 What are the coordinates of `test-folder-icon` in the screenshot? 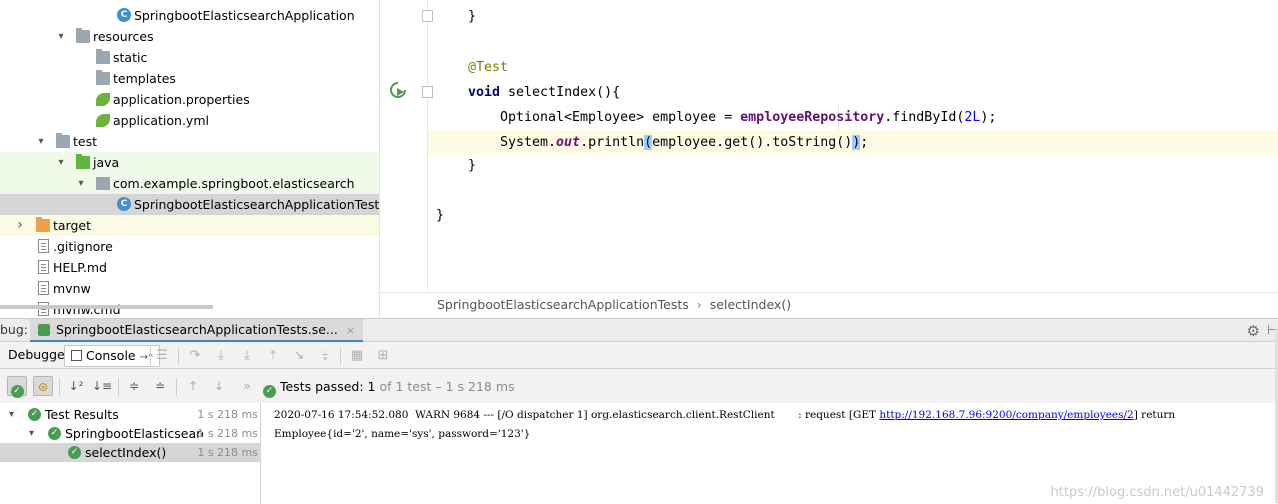 It's located at (83, 161).